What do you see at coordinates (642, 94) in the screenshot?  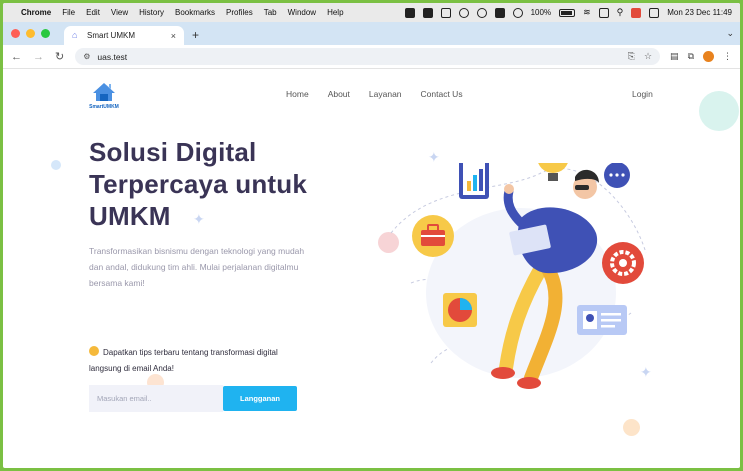 I see `nav-login: Login` at bounding box center [642, 94].